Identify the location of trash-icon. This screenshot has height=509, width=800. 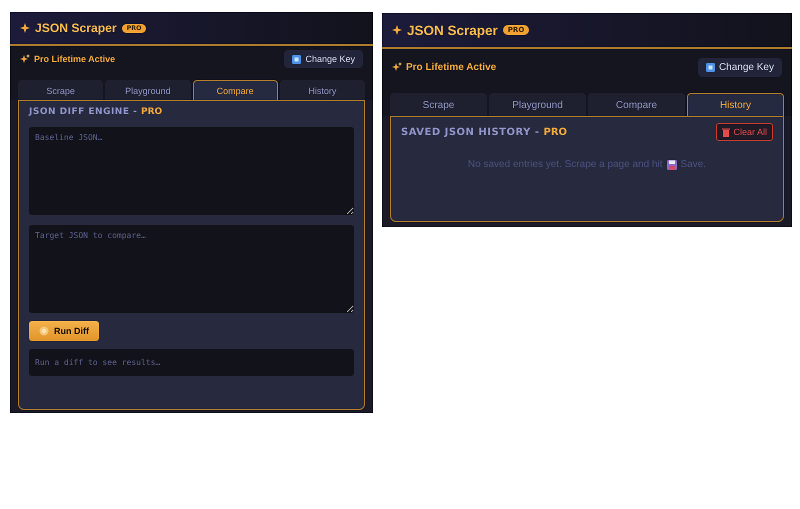
(726, 132).